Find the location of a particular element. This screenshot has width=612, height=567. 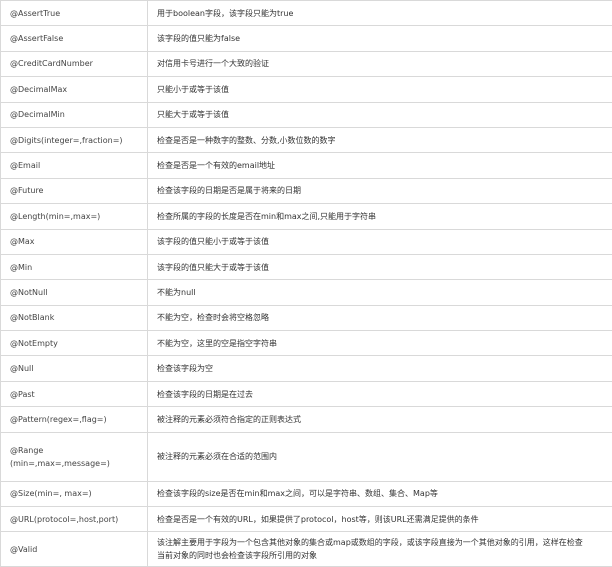

table-row: @AssertFalse该字段的值只能为false is located at coordinates (306, 38).